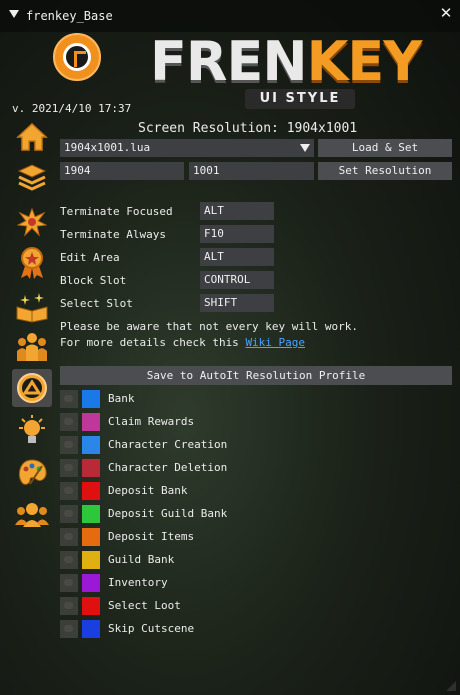 Image resolution: width=460 pixels, height=695 pixels. I want to click on sidebar-item-users, so click(32, 515).